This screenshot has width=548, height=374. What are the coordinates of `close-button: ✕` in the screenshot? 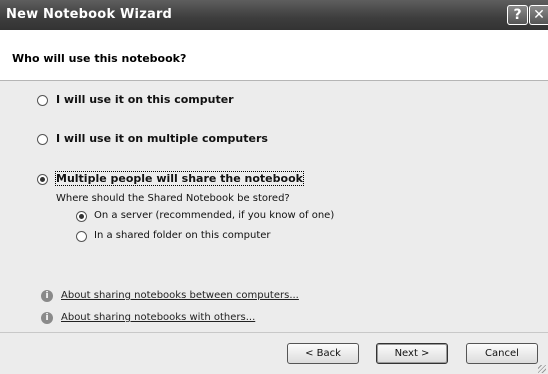 It's located at (538, 15).